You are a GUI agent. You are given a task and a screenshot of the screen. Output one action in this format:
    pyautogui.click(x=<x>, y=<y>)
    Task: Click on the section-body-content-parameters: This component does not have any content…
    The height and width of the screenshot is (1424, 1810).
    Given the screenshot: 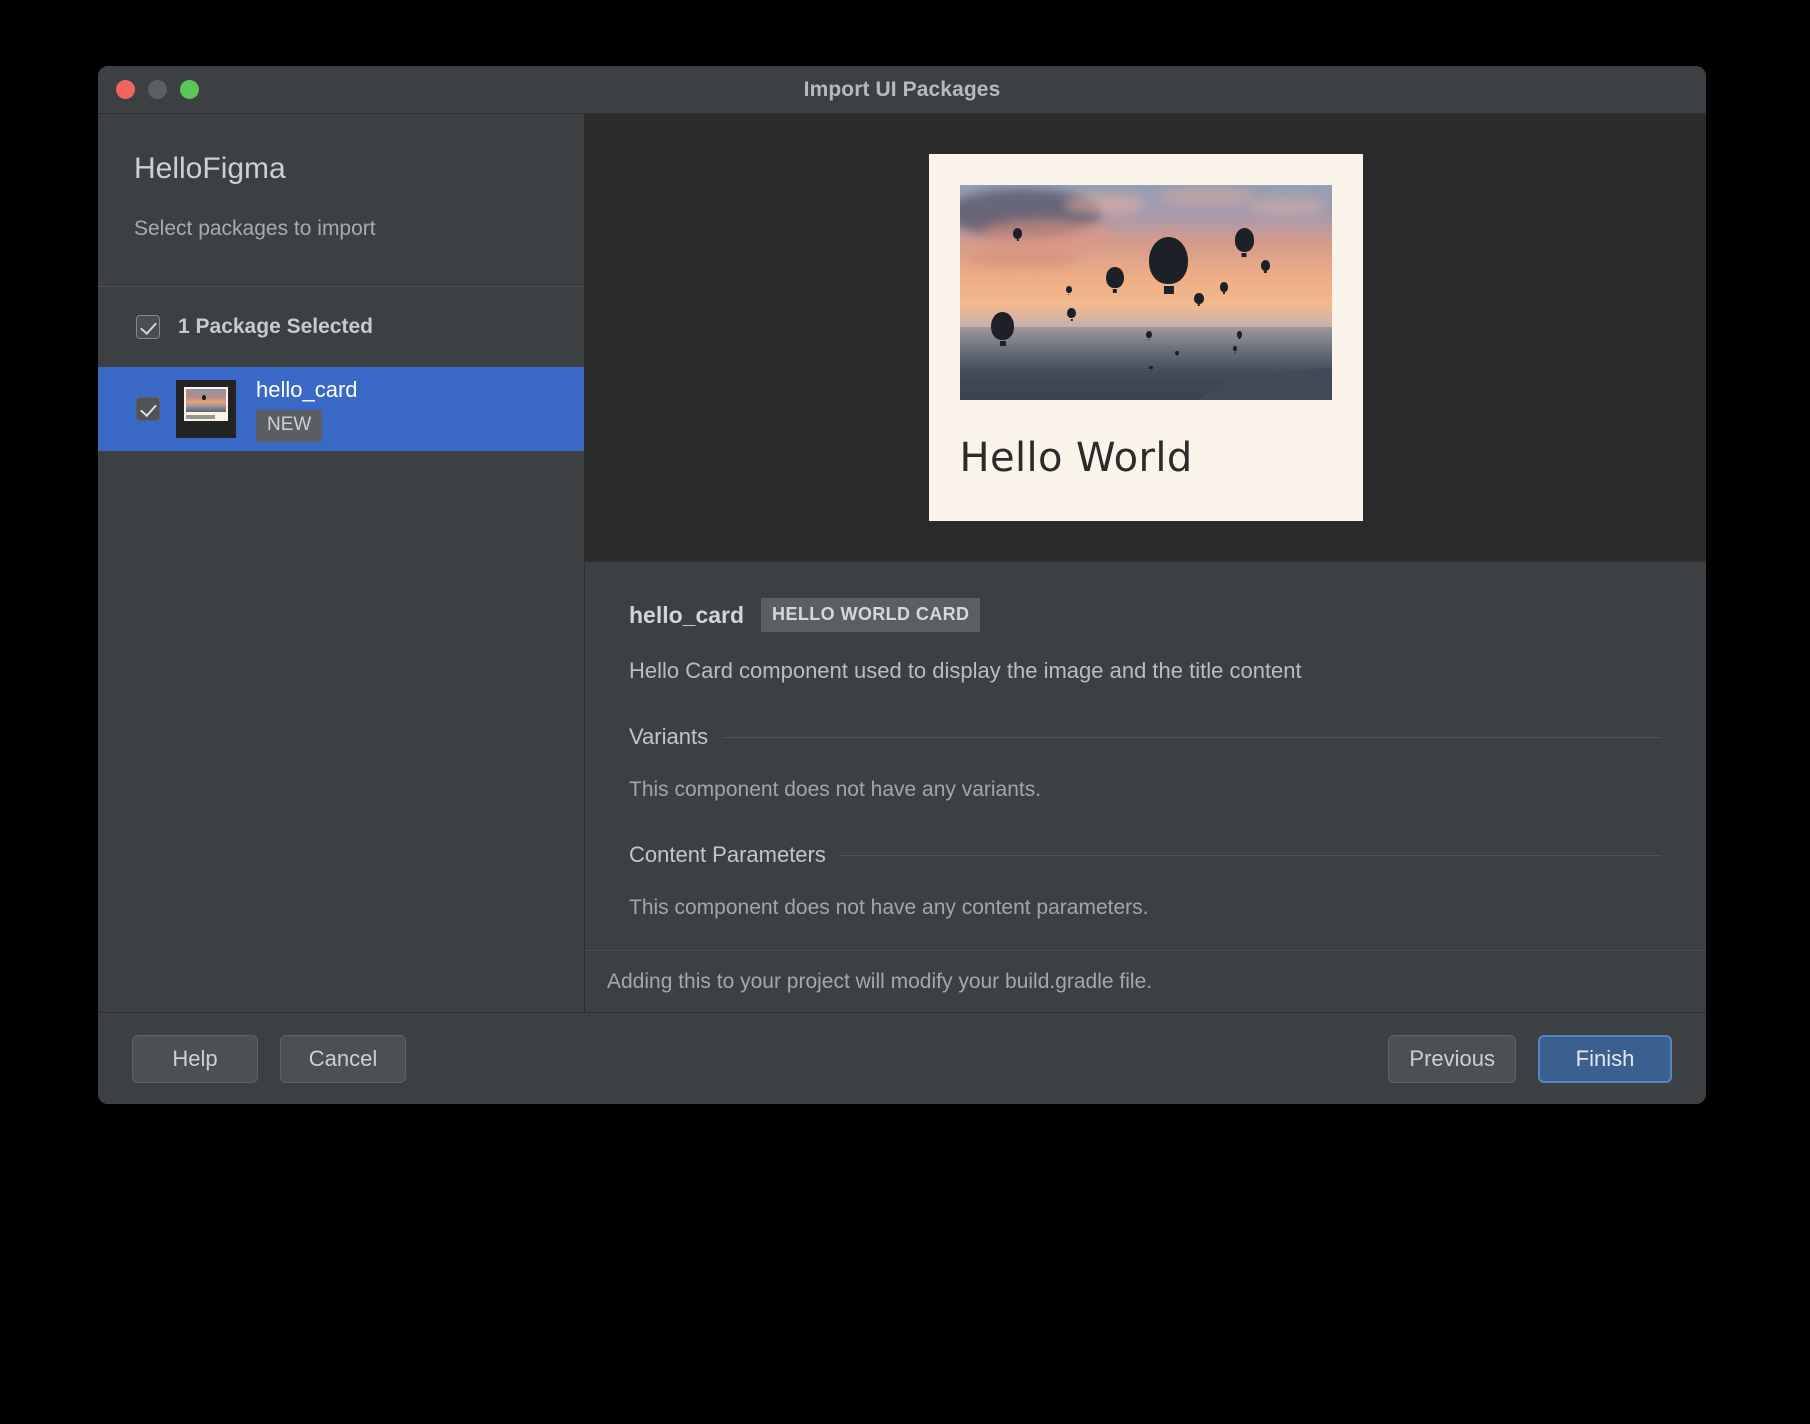 What is the action you would take?
    pyautogui.click(x=889, y=907)
    